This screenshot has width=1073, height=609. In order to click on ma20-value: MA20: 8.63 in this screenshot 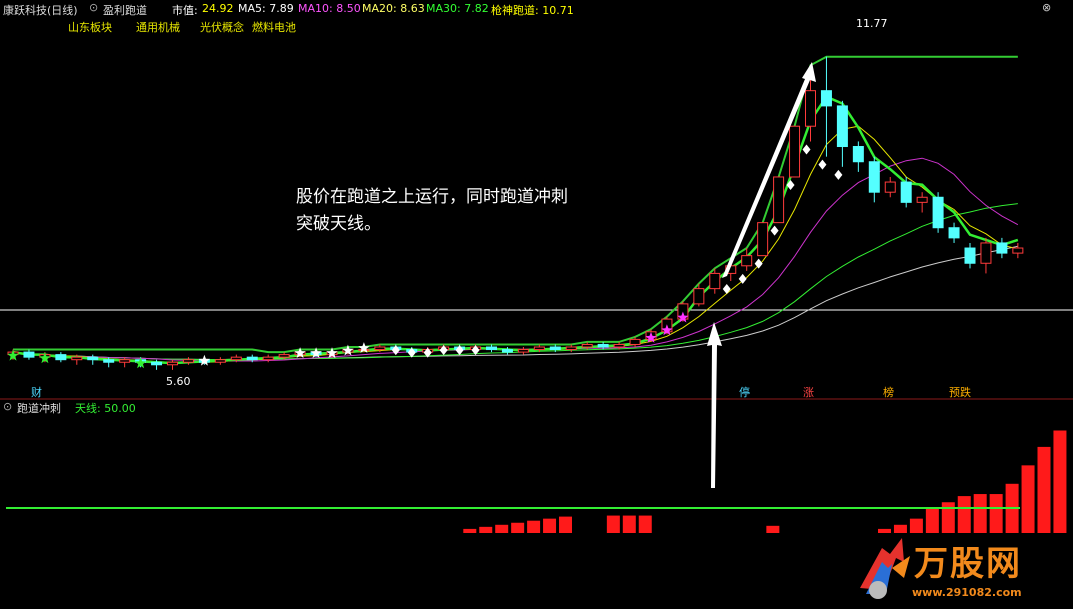, I will do `click(393, 8)`.